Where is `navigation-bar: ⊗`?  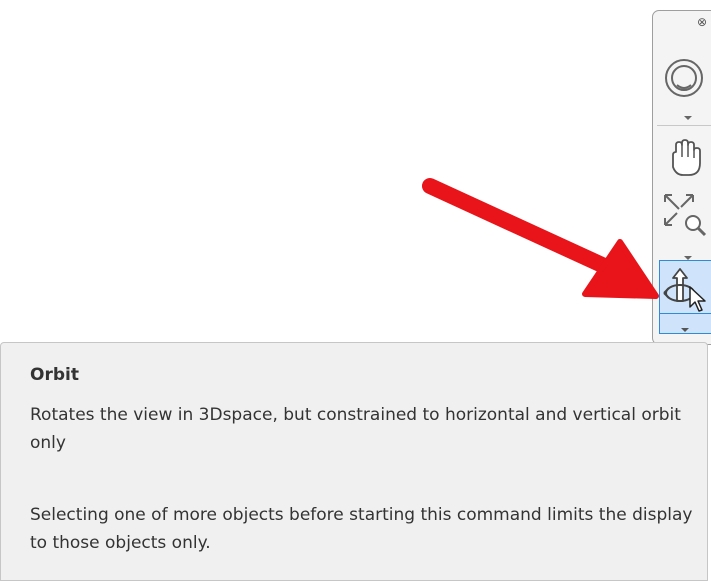
navigation-bar: ⊗ is located at coordinates (681, 177).